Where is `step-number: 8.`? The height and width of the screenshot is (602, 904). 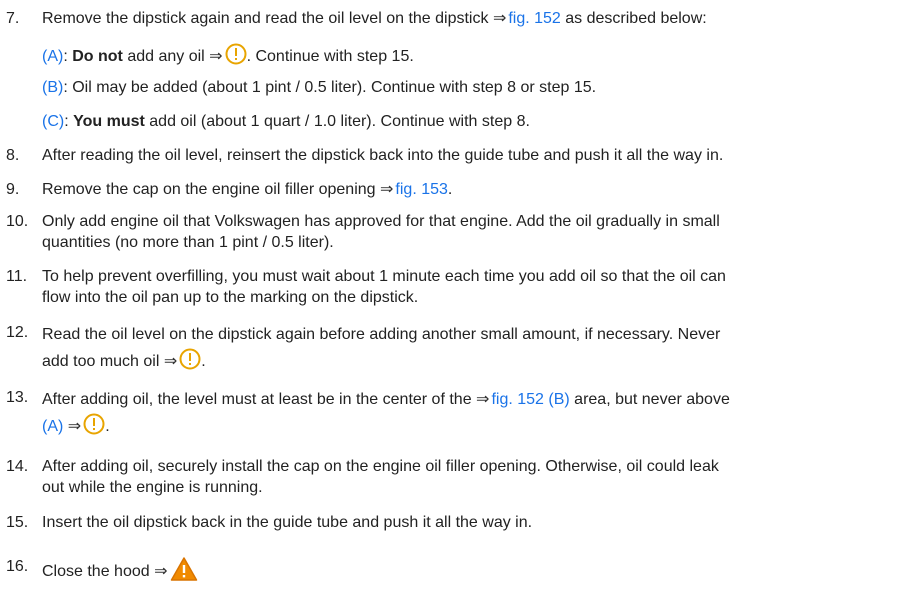 step-number: 8. is located at coordinates (13, 155).